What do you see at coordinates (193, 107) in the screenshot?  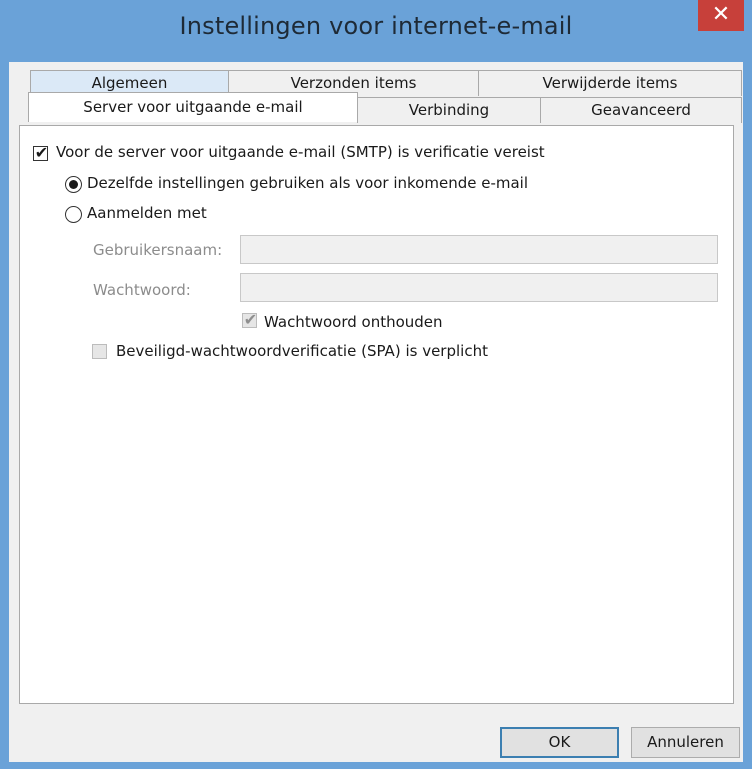 I see `tab-server-voor-uitgaande-email: Server voor uitgaande e-mail` at bounding box center [193, 107].